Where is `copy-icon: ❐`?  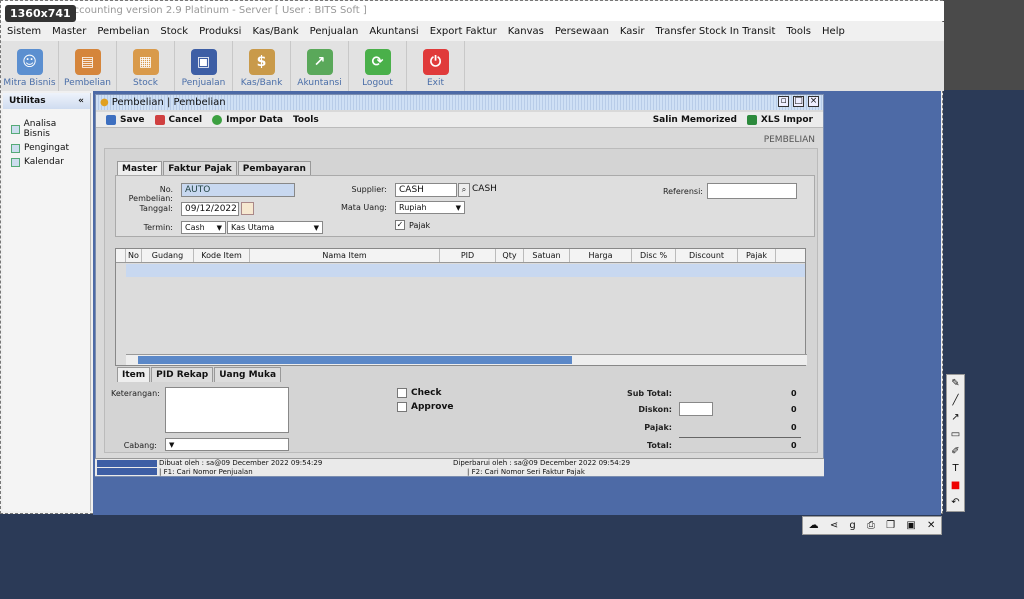 copy-icon: ❐ is located at coordinates (890, 525).